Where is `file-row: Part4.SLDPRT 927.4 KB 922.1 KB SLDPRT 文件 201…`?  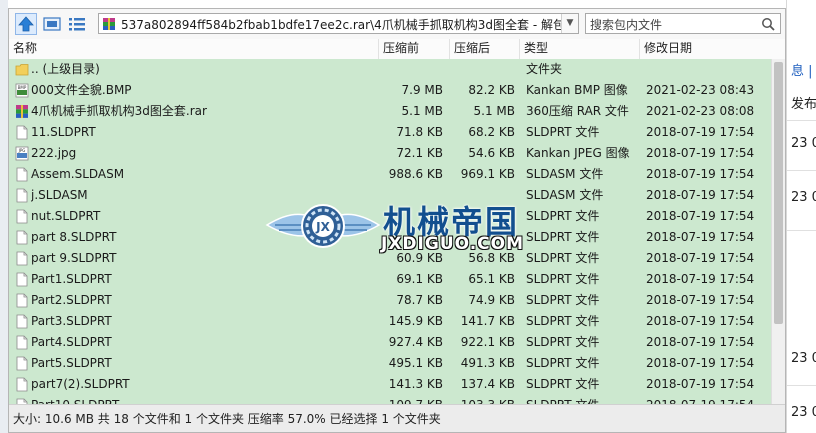
file-row: Part4.SLDPRT 927.4 KB 922.1 KB SLDPRT 文件 201… is located at coordinates (390, 342).